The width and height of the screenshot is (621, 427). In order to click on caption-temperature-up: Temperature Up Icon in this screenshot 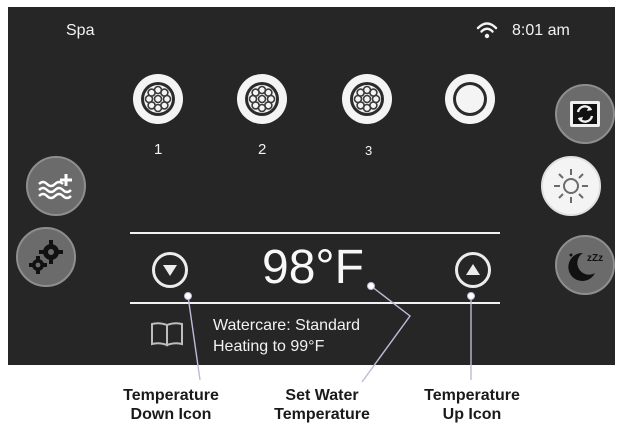, I will do `click(472, 405)`.